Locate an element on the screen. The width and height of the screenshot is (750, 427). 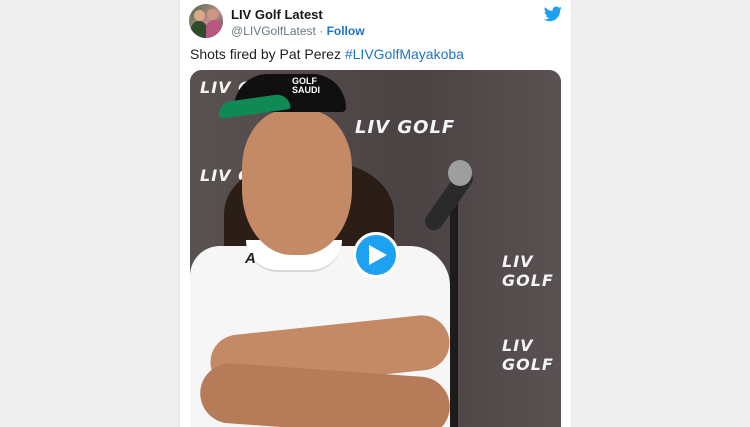
hashtag-link: #LIVGolfMayakoba is located at coordinates (404, 54).